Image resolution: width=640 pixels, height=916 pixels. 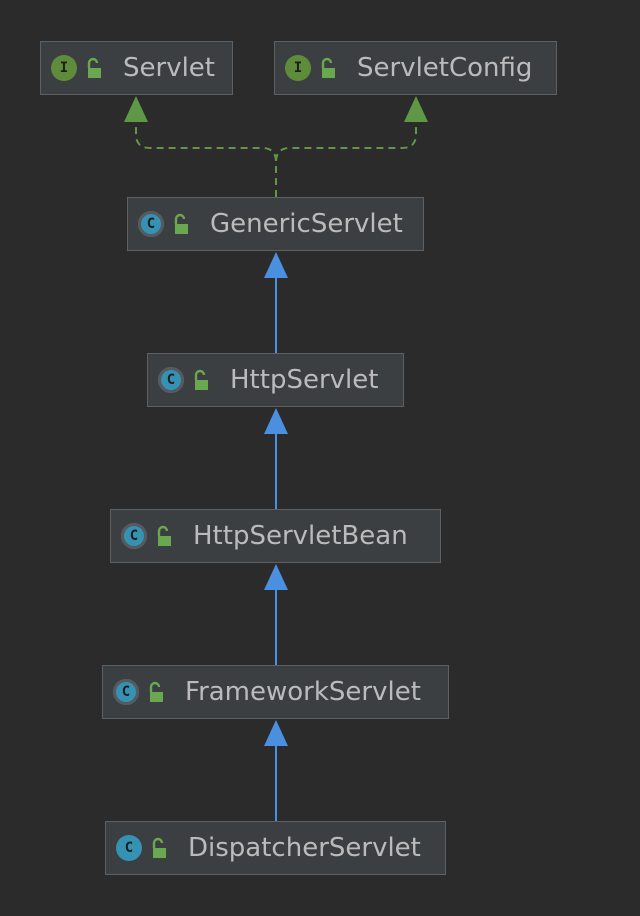 What do you see at coordinates (304, 848) in the screenshot?
I see `class-name-label: DispatcherServlet` at bounding box center [304, 848].